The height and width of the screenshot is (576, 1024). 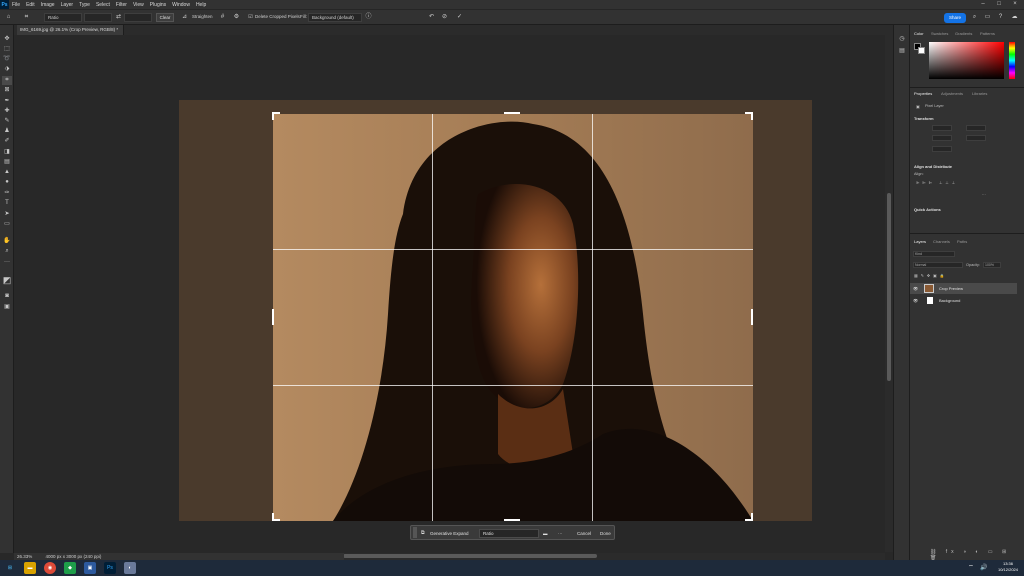 I want to click on tab-gradients: Gradients, so click(x=963, y=33).